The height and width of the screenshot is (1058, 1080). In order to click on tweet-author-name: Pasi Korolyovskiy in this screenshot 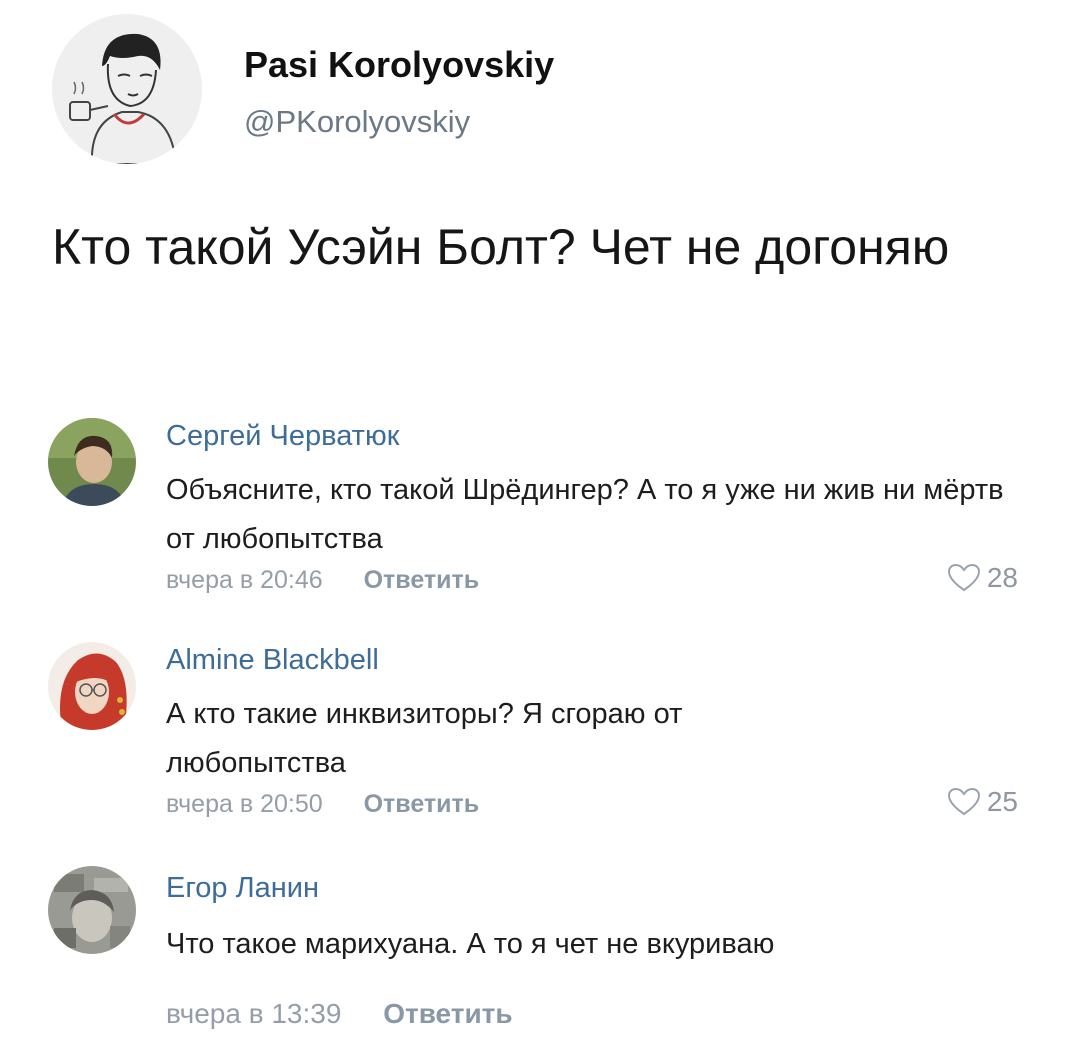, I will do `click(399, 65)`.